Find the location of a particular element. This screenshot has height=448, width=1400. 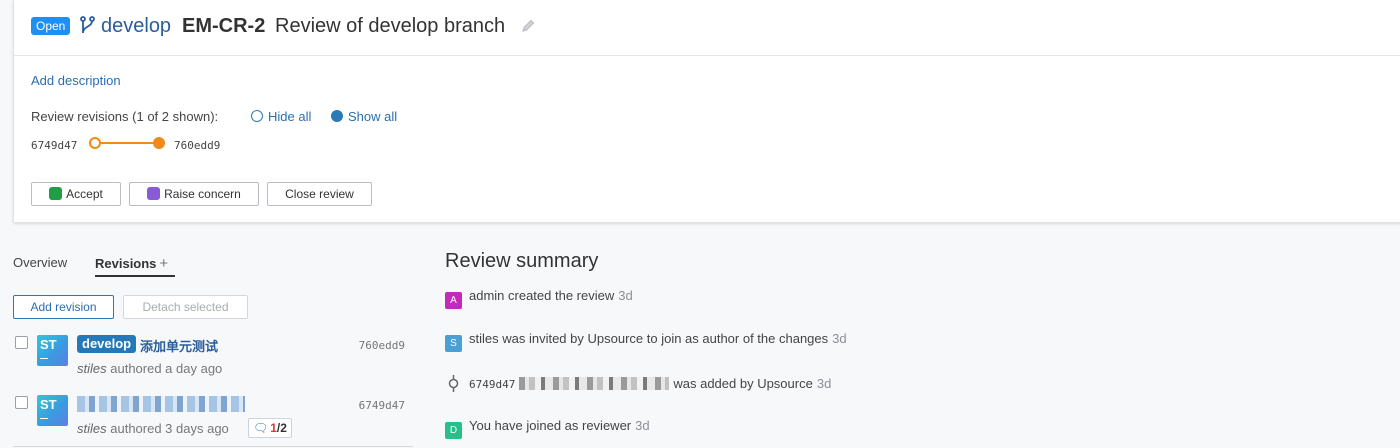

commit-icon is located at coordinates (453, 383).